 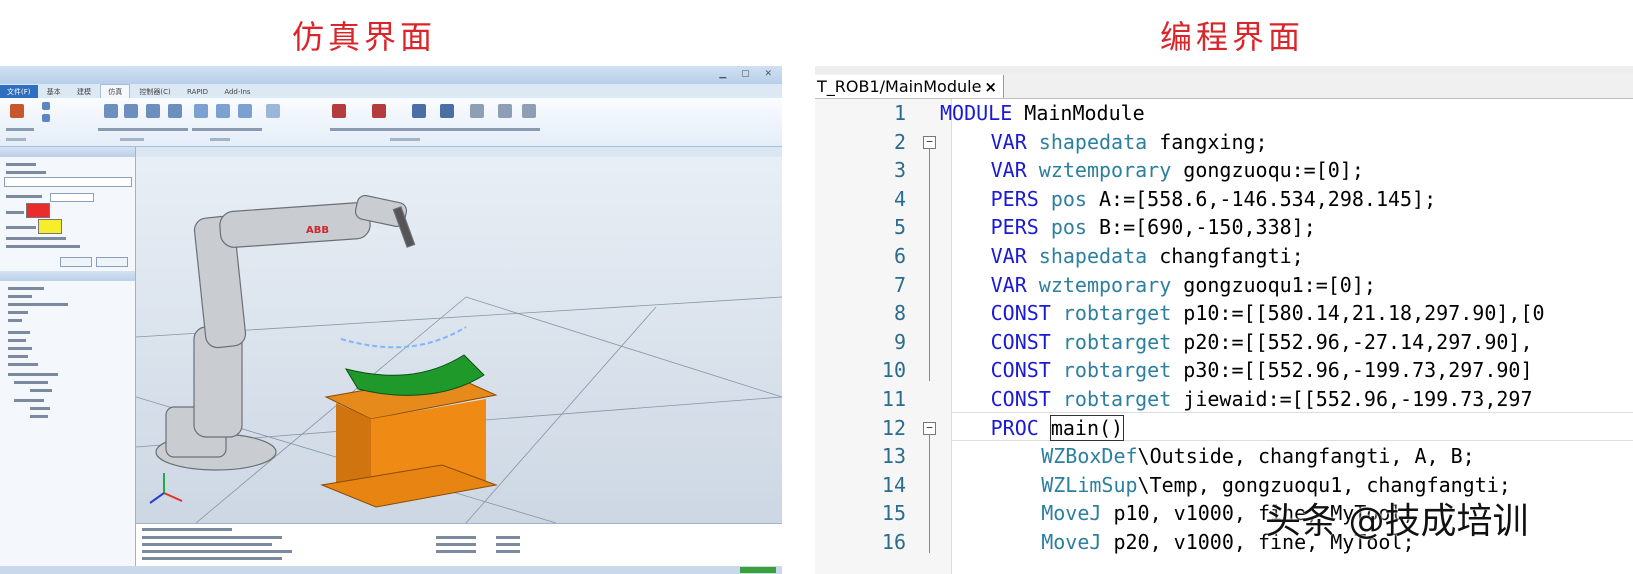 I want to click on reset-icon, so click(x=175, y=111).